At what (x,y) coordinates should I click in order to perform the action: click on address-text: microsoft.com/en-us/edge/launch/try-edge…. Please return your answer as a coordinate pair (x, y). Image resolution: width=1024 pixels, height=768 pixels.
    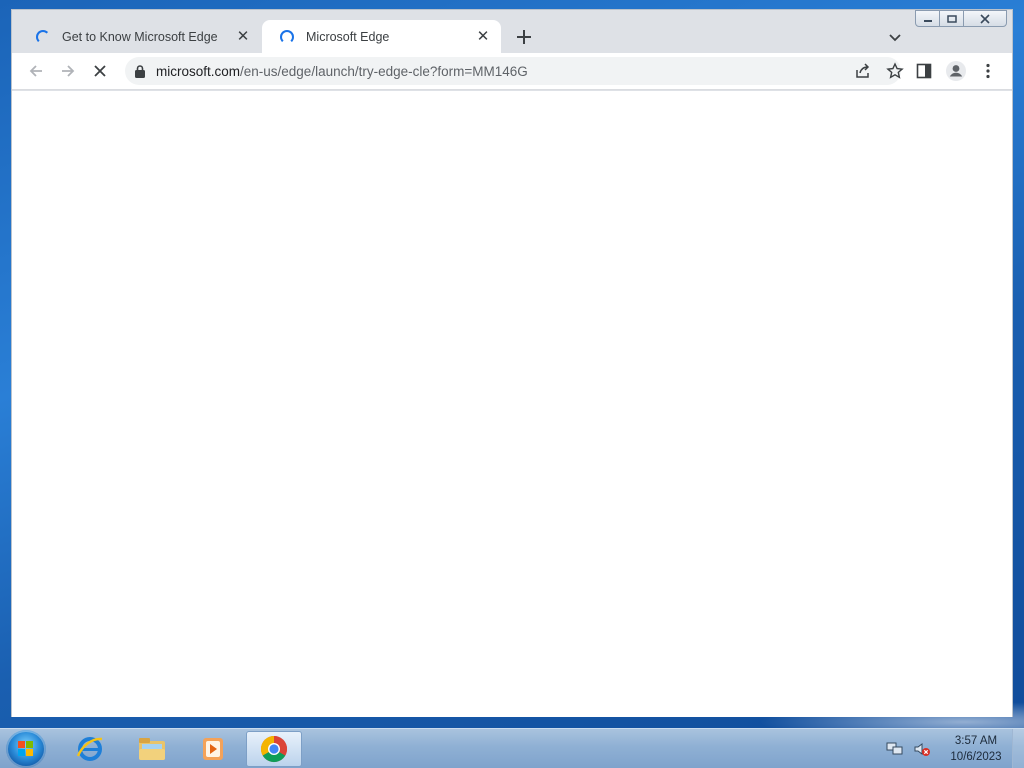
    Looking at the image, I should click on (342, 71).